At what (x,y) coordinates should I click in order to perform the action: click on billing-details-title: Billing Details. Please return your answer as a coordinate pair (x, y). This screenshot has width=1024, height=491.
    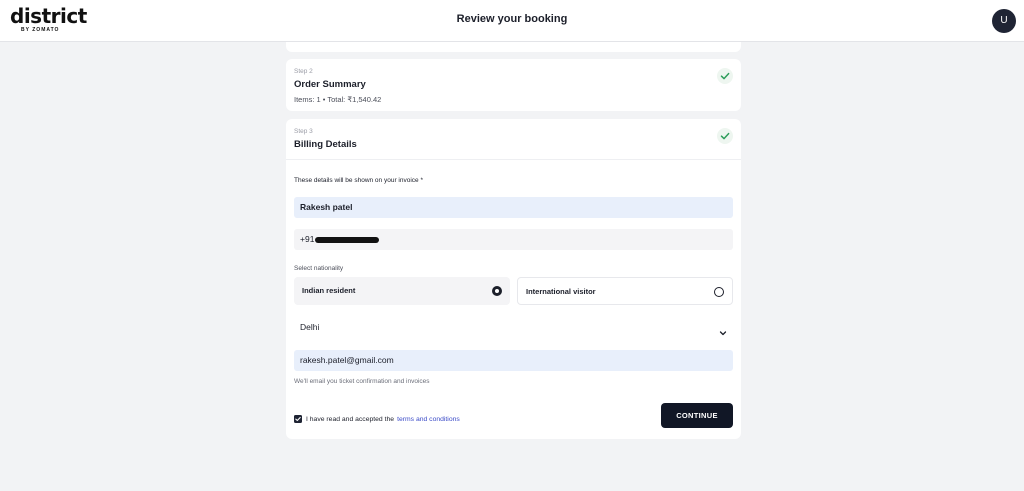
    Looking at the image, I should click on (325, 144).